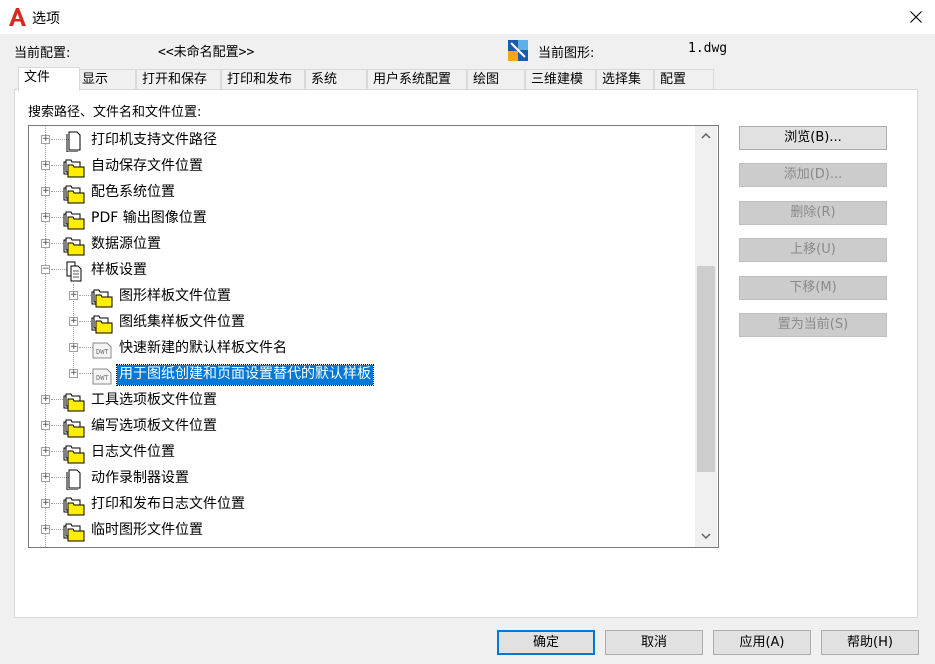  Describe the element at coordinates (203, 349) in the screenshot. I see `tree-item-label: 快速新建的默认样板文件名` at that location.